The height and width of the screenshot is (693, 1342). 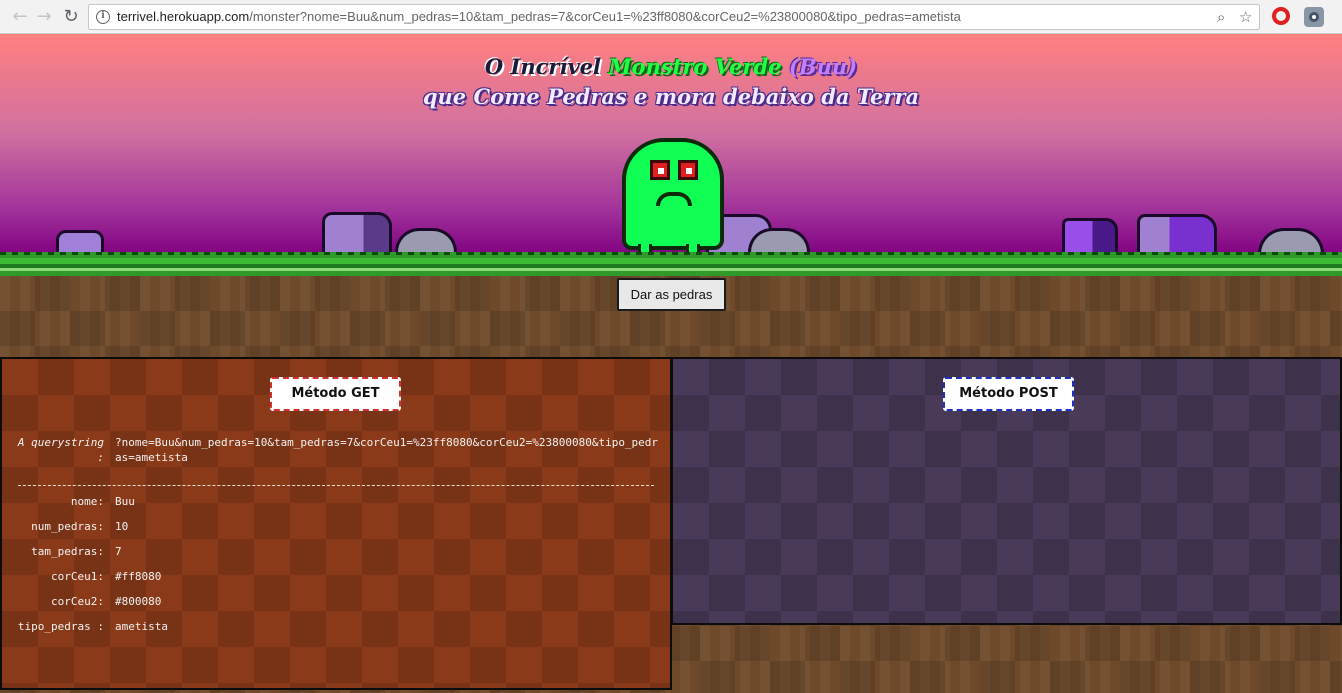 I want to click on reload-icon: ↻, so click(x=71, y=17).